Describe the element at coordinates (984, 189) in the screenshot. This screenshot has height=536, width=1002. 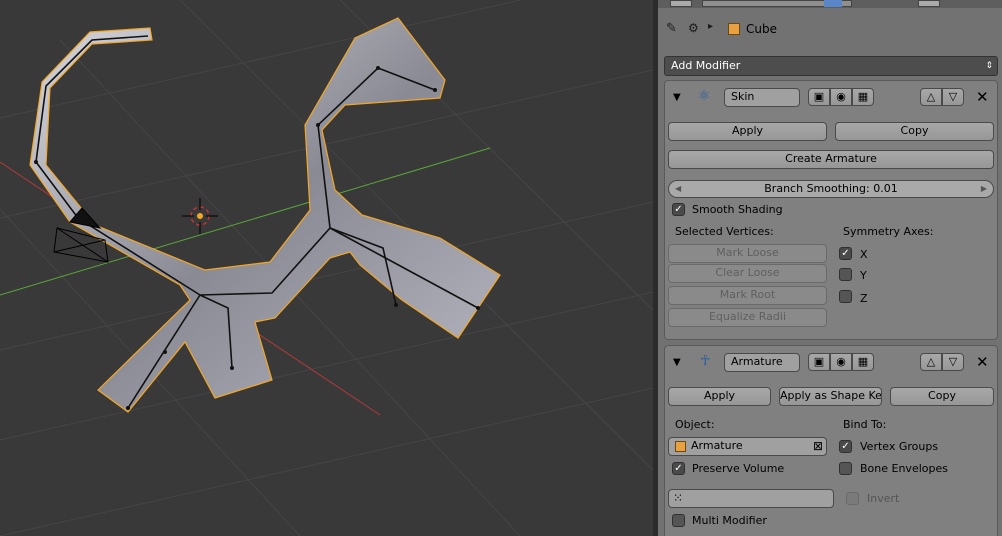
I see `increment-arrow-icon: ▶` at that location.